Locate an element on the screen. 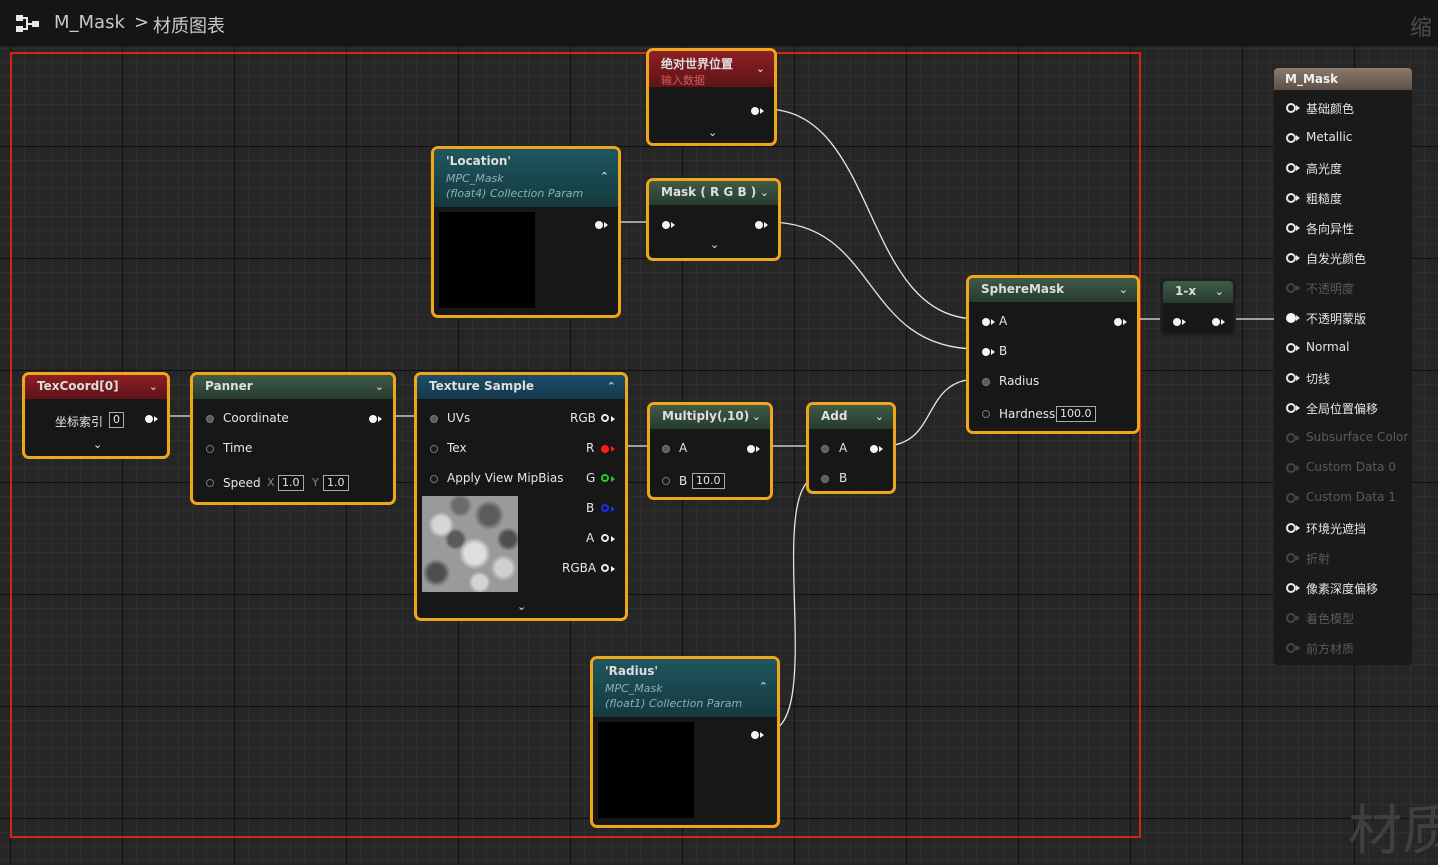 This screenshot has height=865, width=1438. node-header: Multiply(,10) ⌄ is located at coordinates (710, 417).